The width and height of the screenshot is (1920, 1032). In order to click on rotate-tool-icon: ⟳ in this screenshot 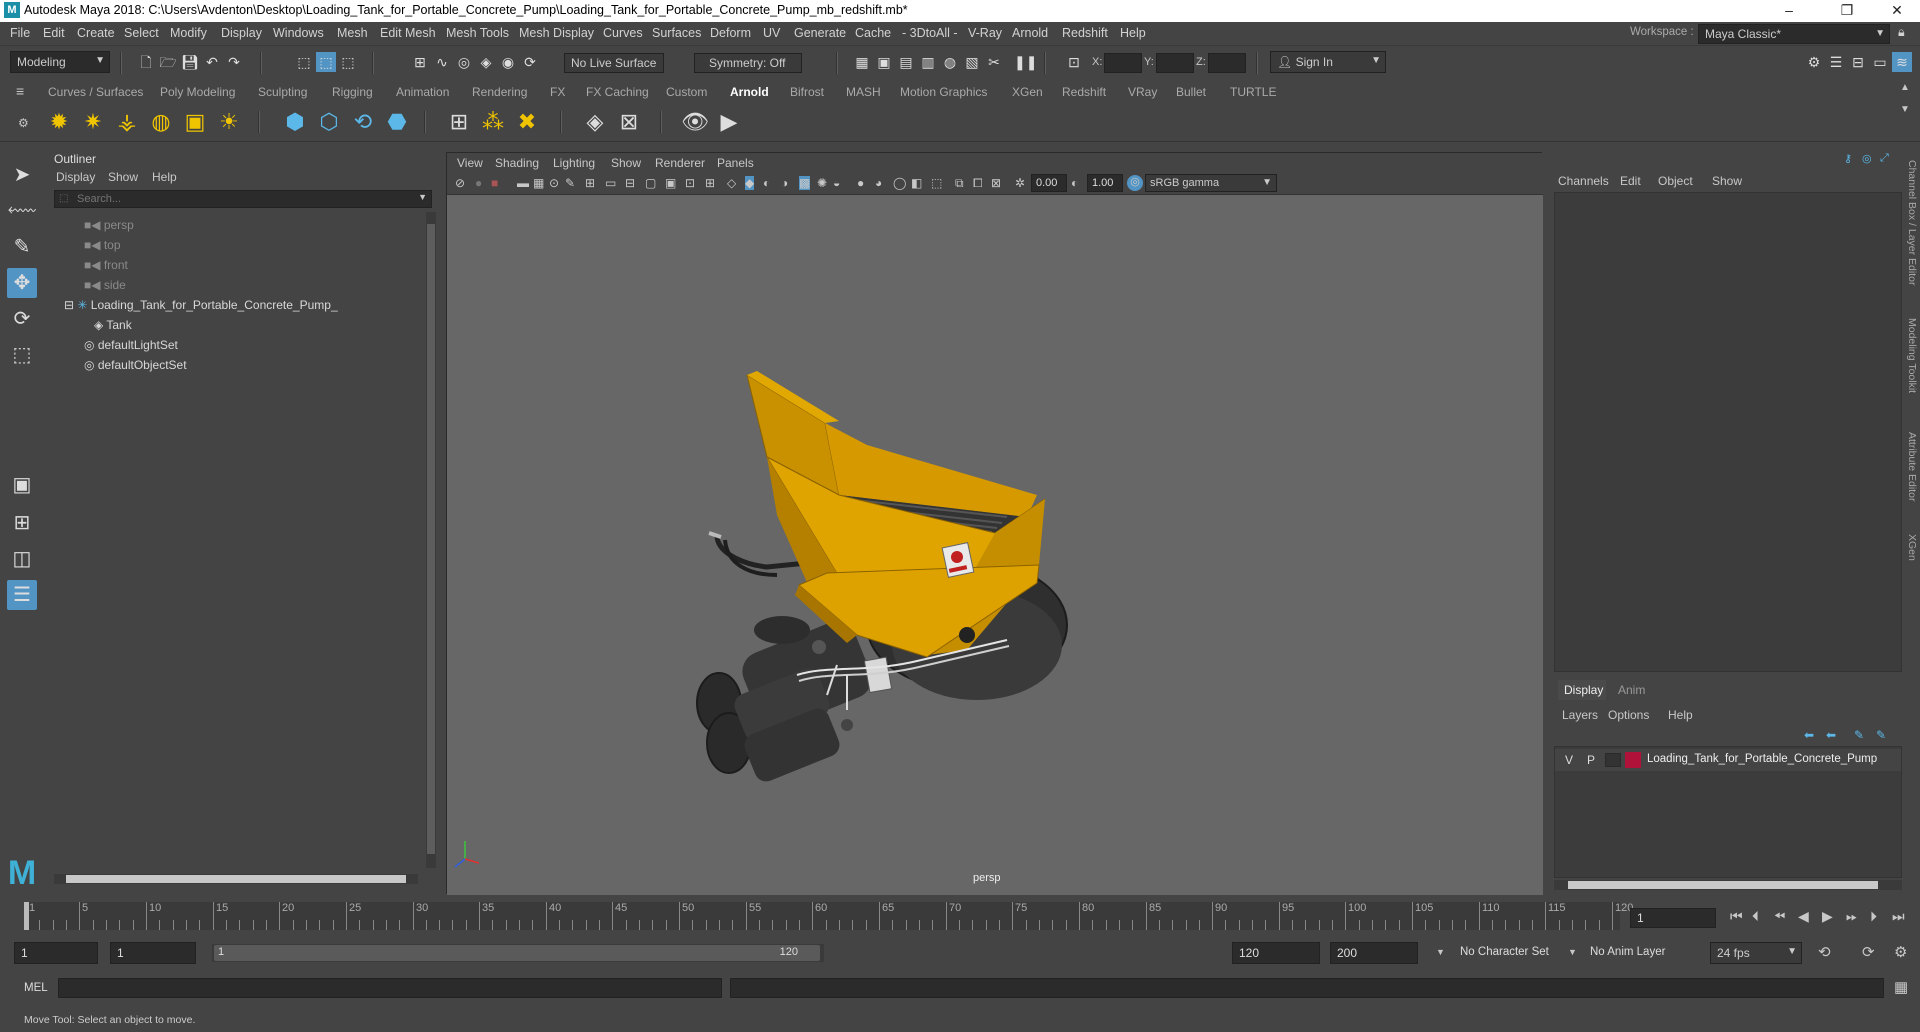, I will do `click(22, 319)`.